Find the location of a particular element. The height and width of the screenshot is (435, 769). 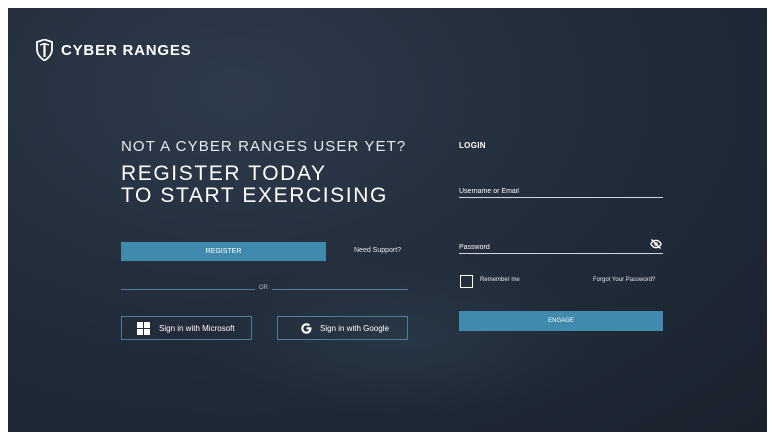

intro-headline: REGISTER TODAY TO START EXERCISING is located at coordinates (254, 185).